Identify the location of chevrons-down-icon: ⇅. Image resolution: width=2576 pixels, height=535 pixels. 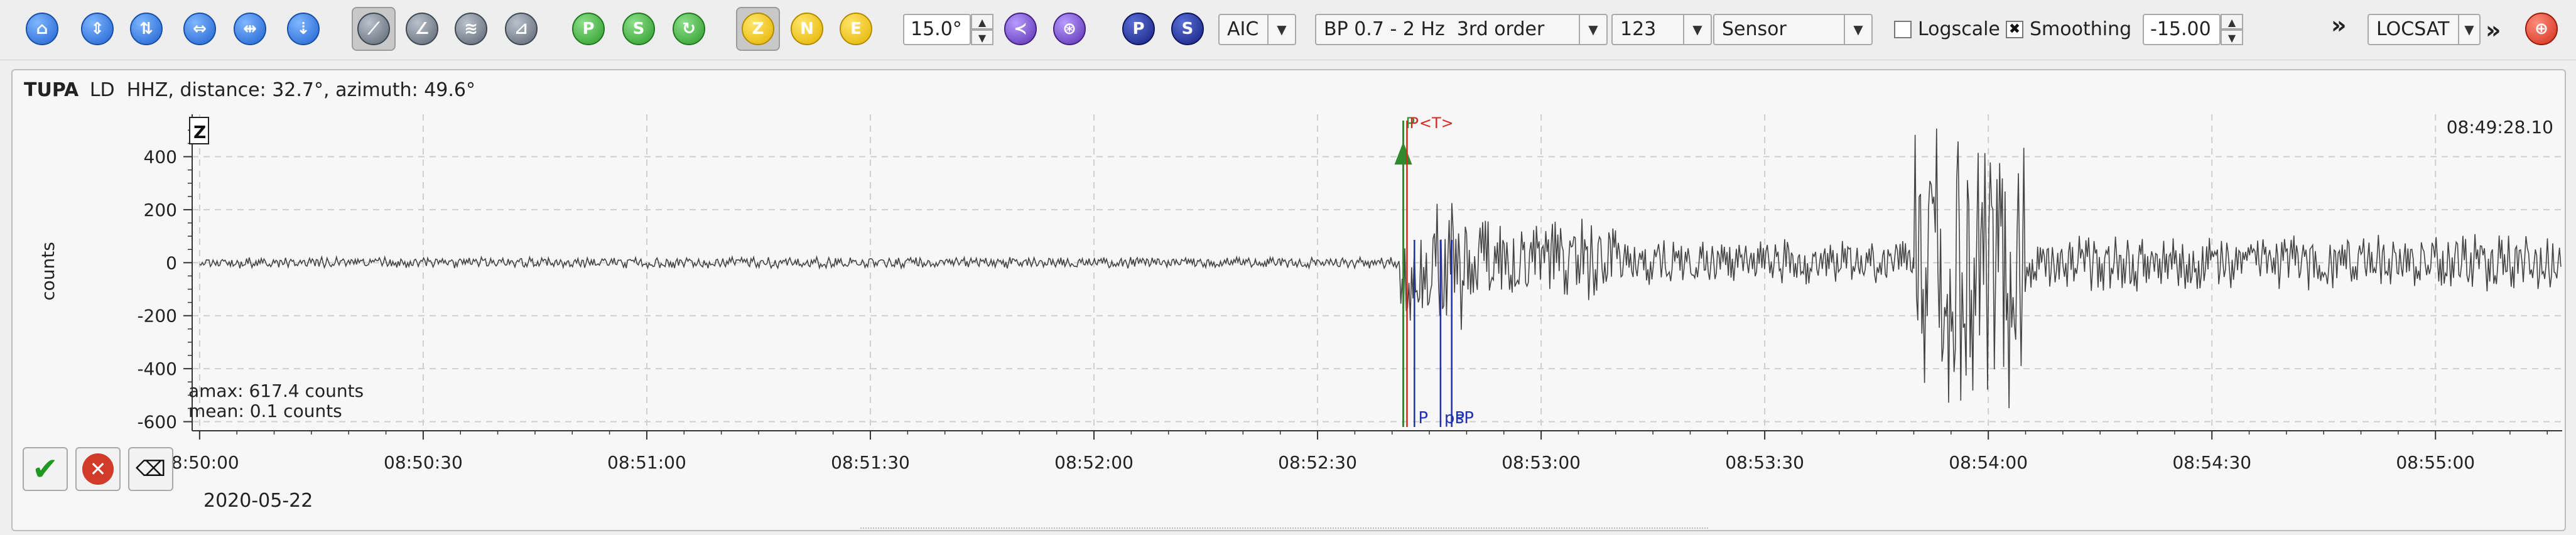
(146, 29).